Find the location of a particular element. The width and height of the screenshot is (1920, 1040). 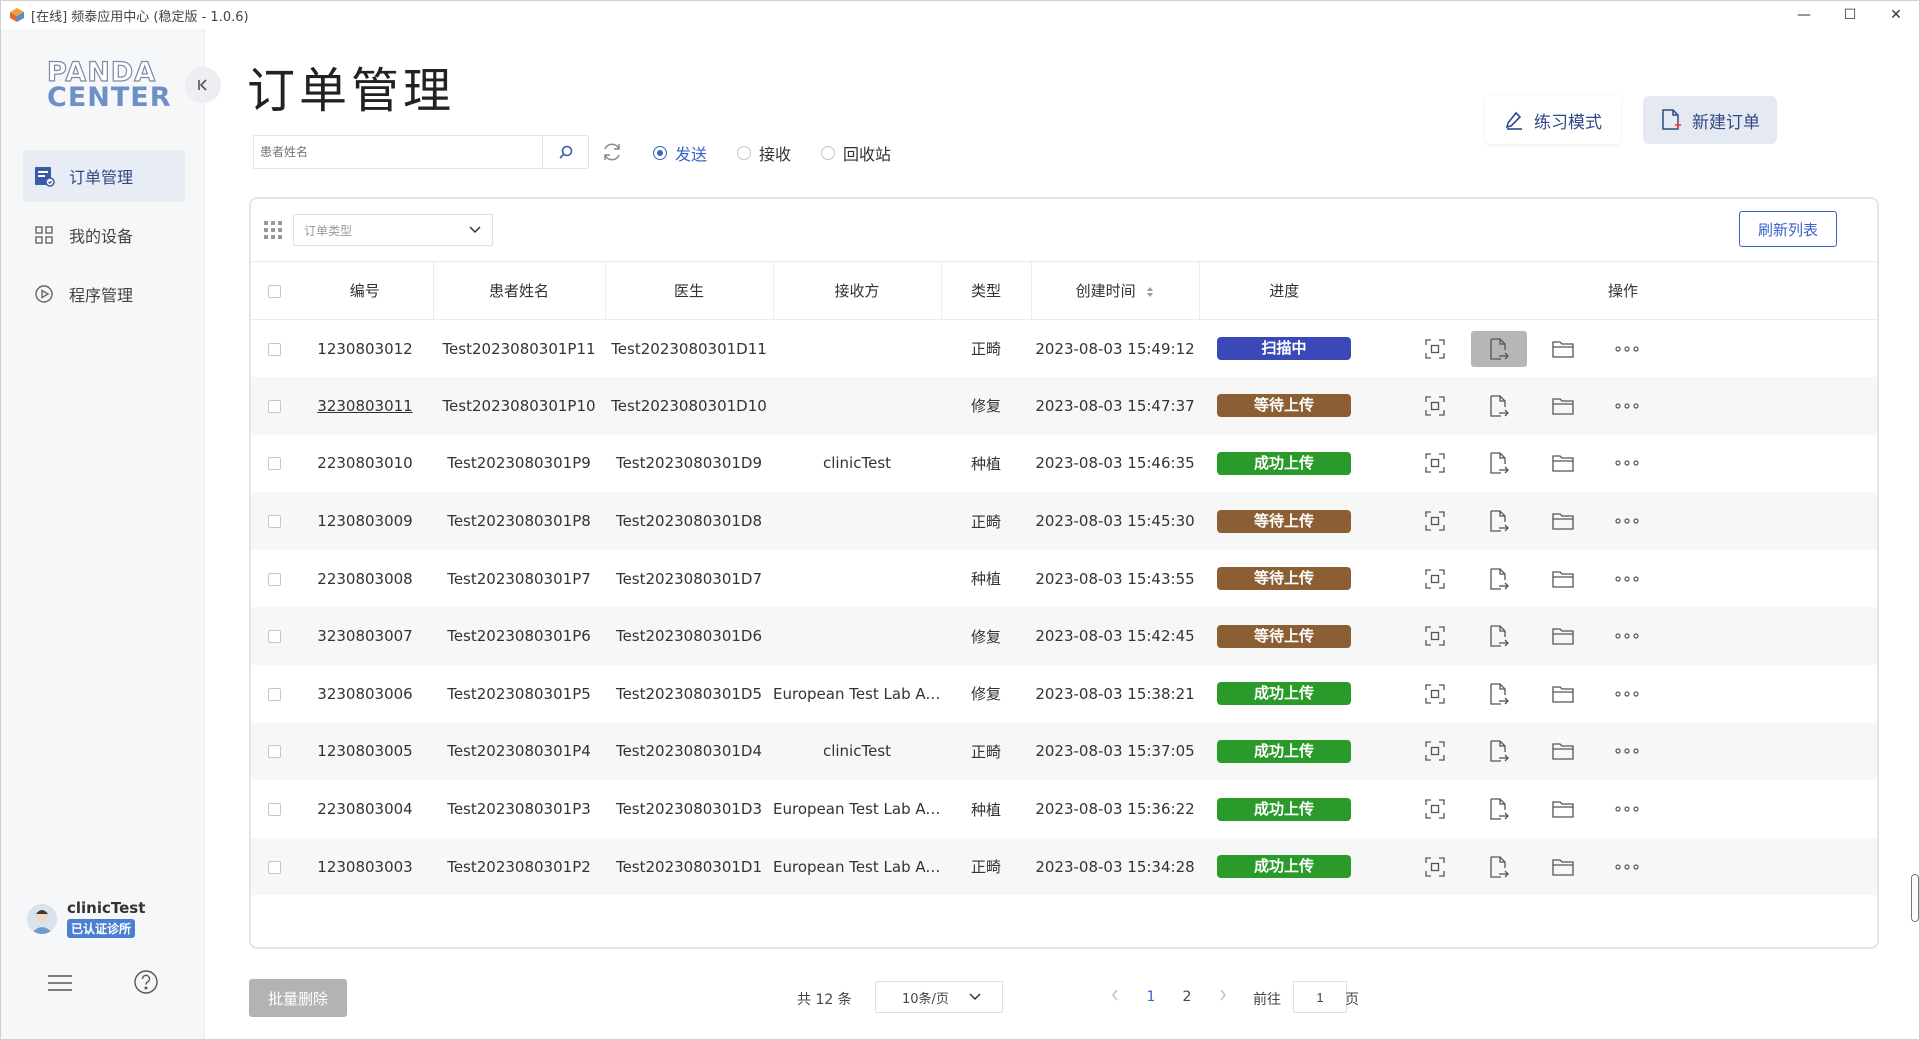

new-order-button: 新建订单 is located at coordinates (1710, 120).